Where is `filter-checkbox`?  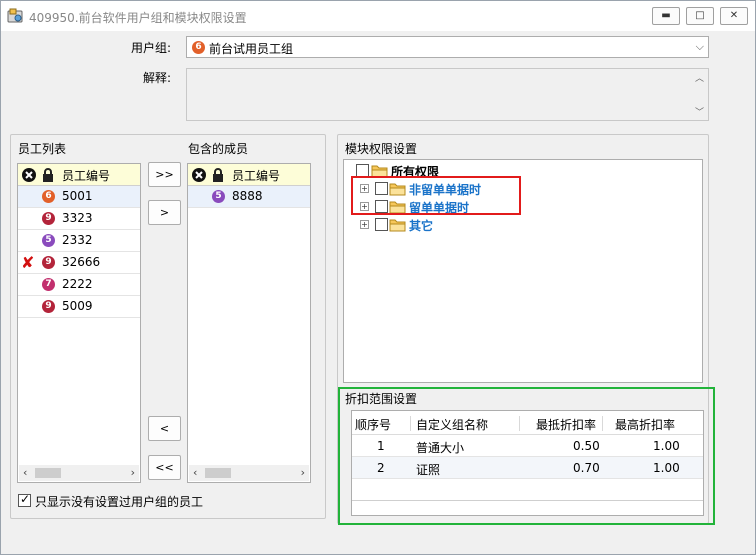
filter-checkbox is located at coordinates (24, 499).